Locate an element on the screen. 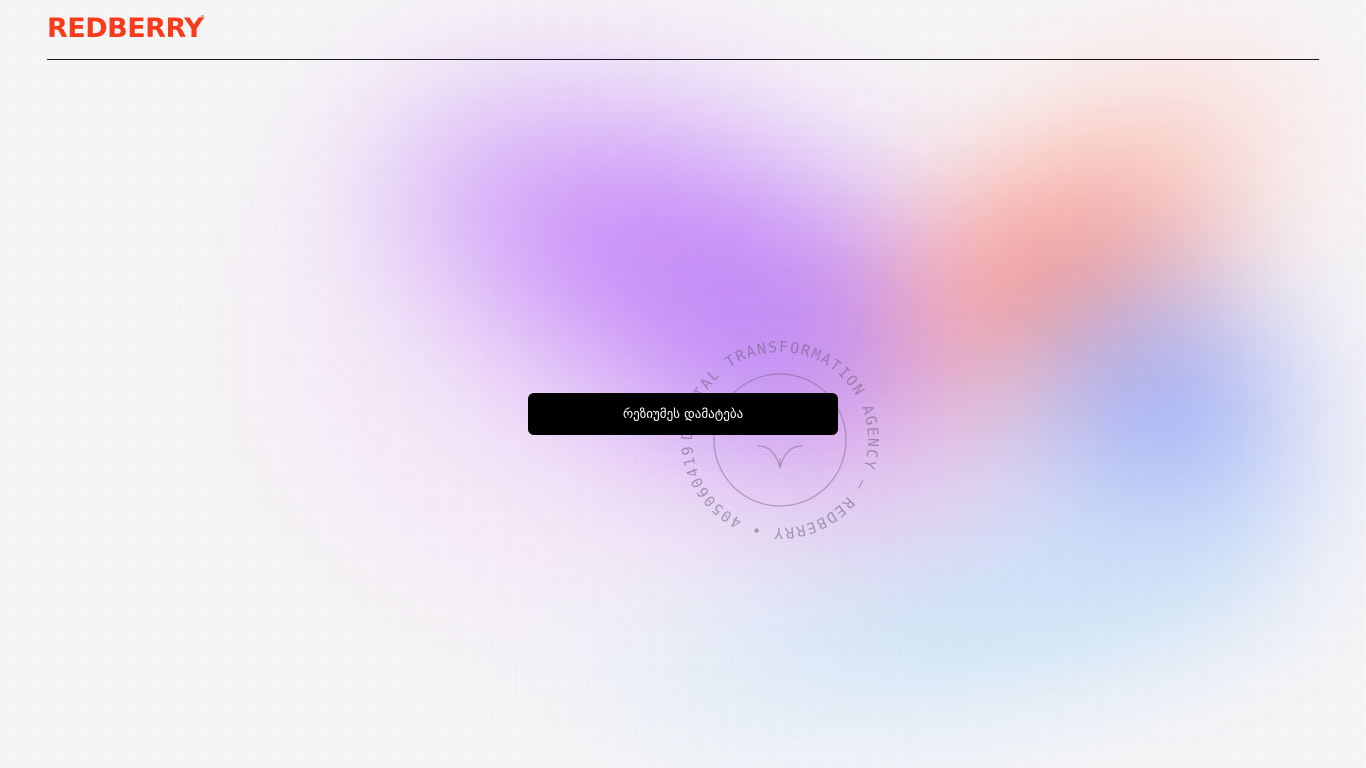 Image resolution: width=1366 pixels, height=768 pixels. add-resume-button: რეზიუმეს დამატება is located at coordinates (683, 414).